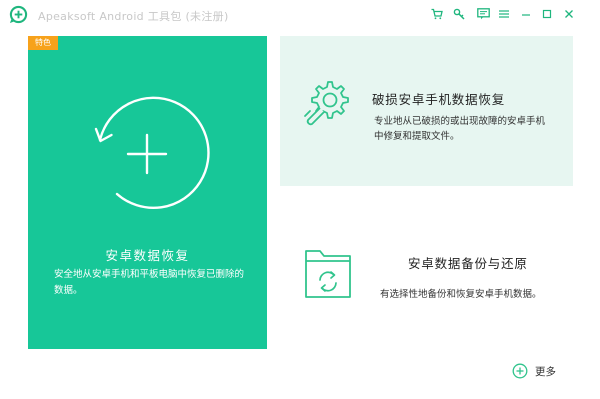  I want to click on title-bar: Apeaksoft Android 工具包 (未注册), so click(300, 15).